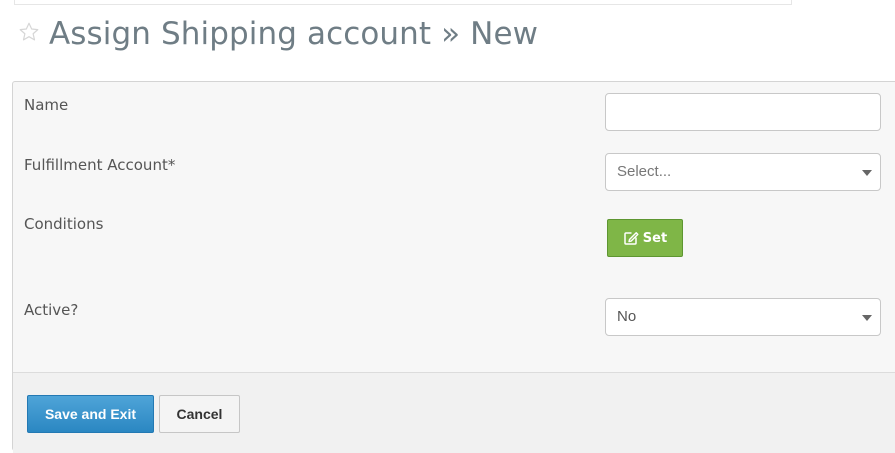 The width and height of the screenshot is (895, 453). Describe the element at coordinates (199, 414) in the screenshot. I see `cancel-button: Cancel` at that location.